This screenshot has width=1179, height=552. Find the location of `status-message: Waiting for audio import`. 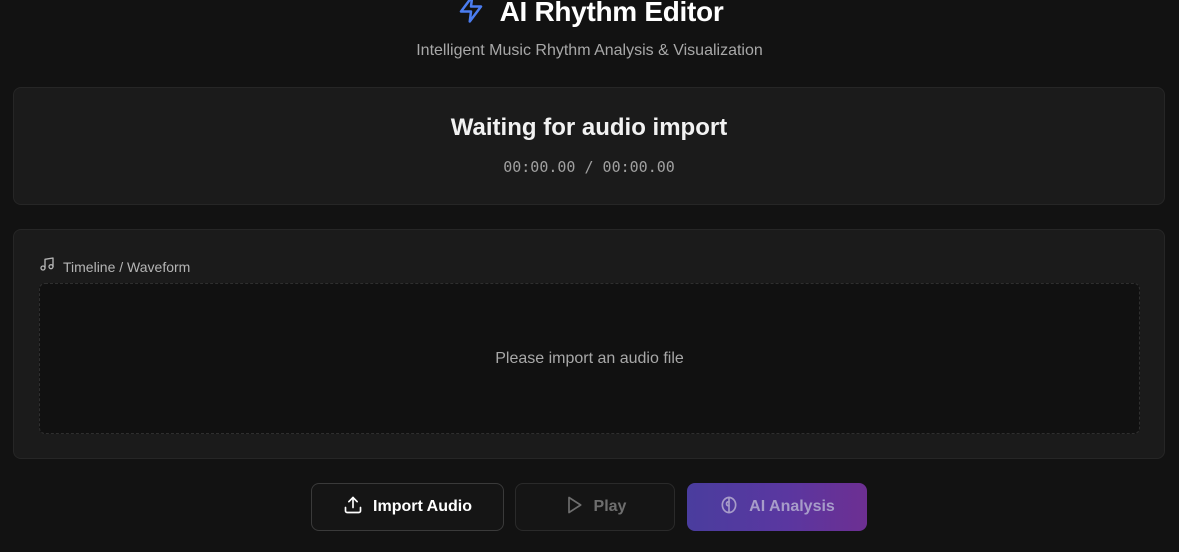

status-message: Waiting for audio import is located at coordinates (589, 127).